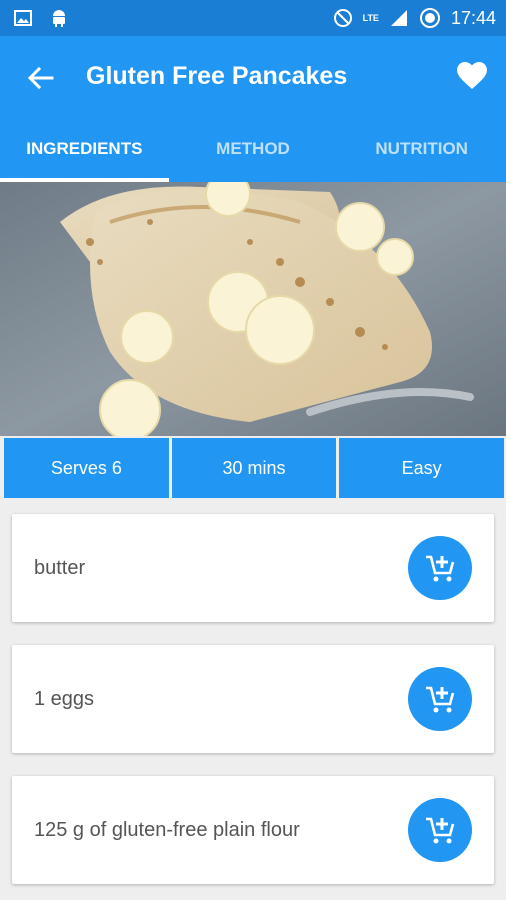  What do you see at coordinates (253, 699) in the screenshot?
I see `ingredient-card: 1 eggs` at bounding box center [253, 699].